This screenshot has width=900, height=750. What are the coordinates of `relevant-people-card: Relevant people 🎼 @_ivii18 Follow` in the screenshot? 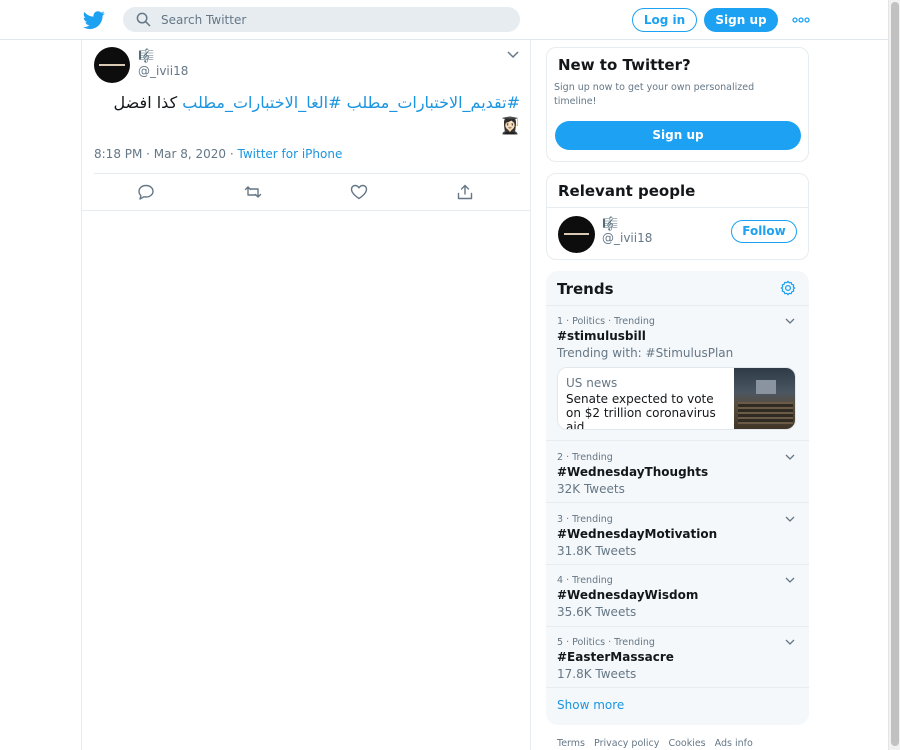 It's located at (677, 216).